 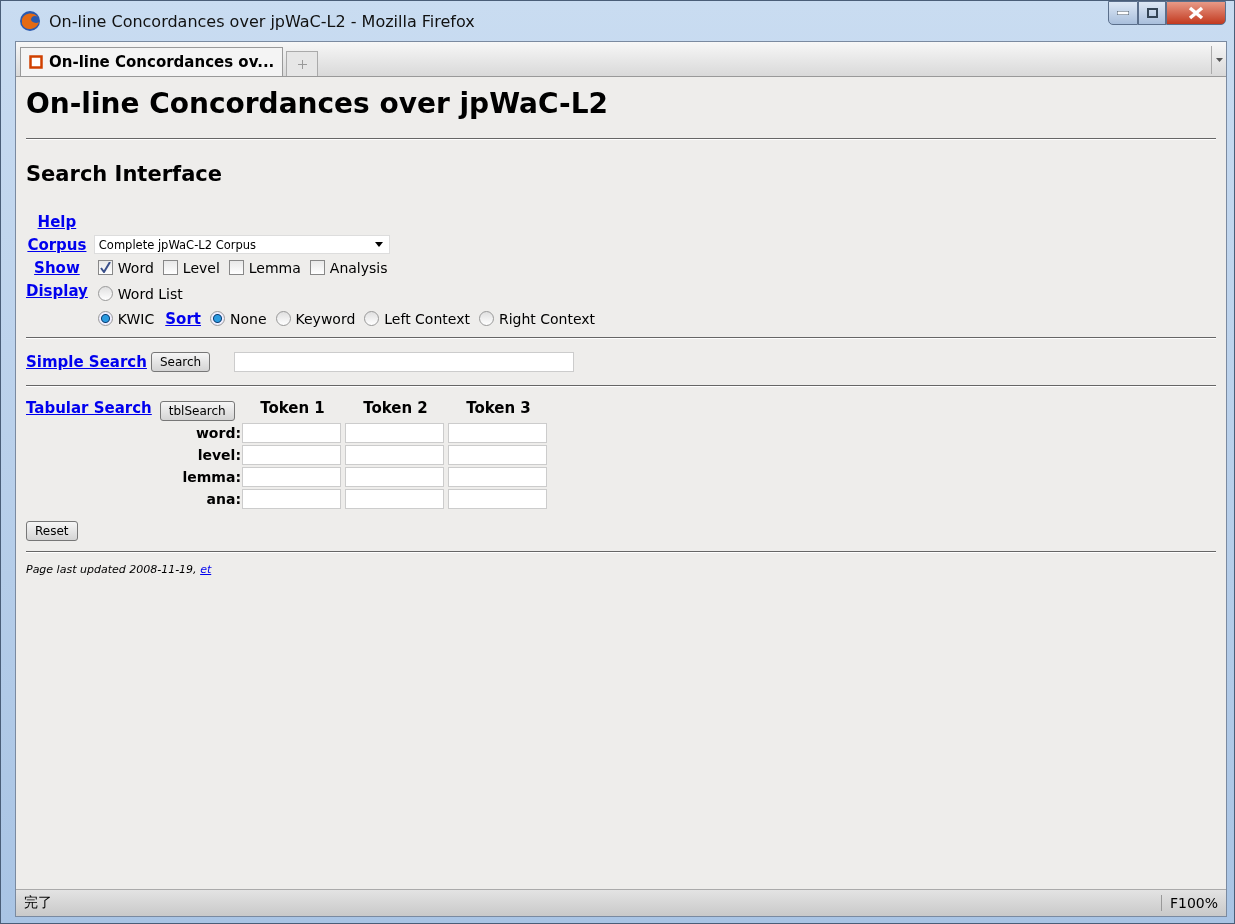 What do you see at coordinates (57, 222) in the screenshot?
I see `help-link: Help` at bounding box center [57, 222].